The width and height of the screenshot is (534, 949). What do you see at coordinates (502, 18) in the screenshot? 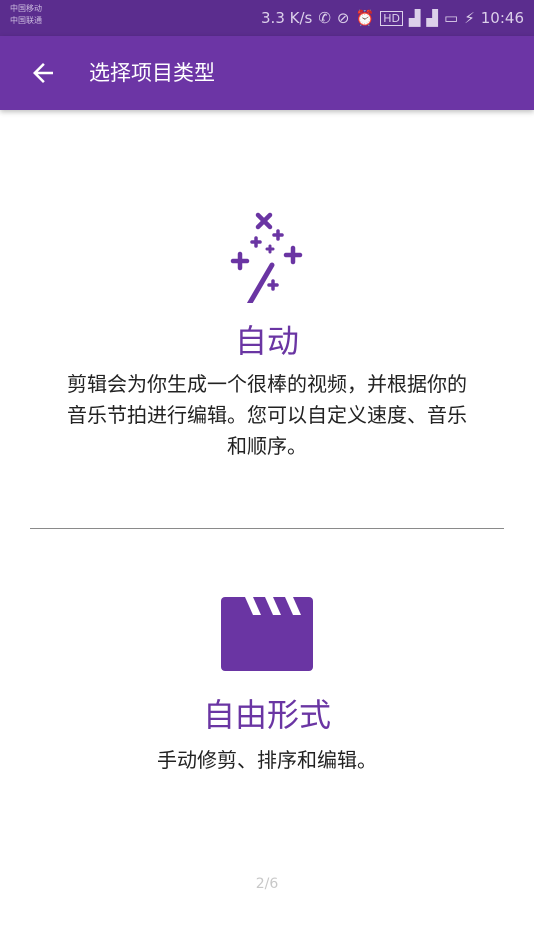
I see `clock: 10:46` at bounding box center [502, 18].